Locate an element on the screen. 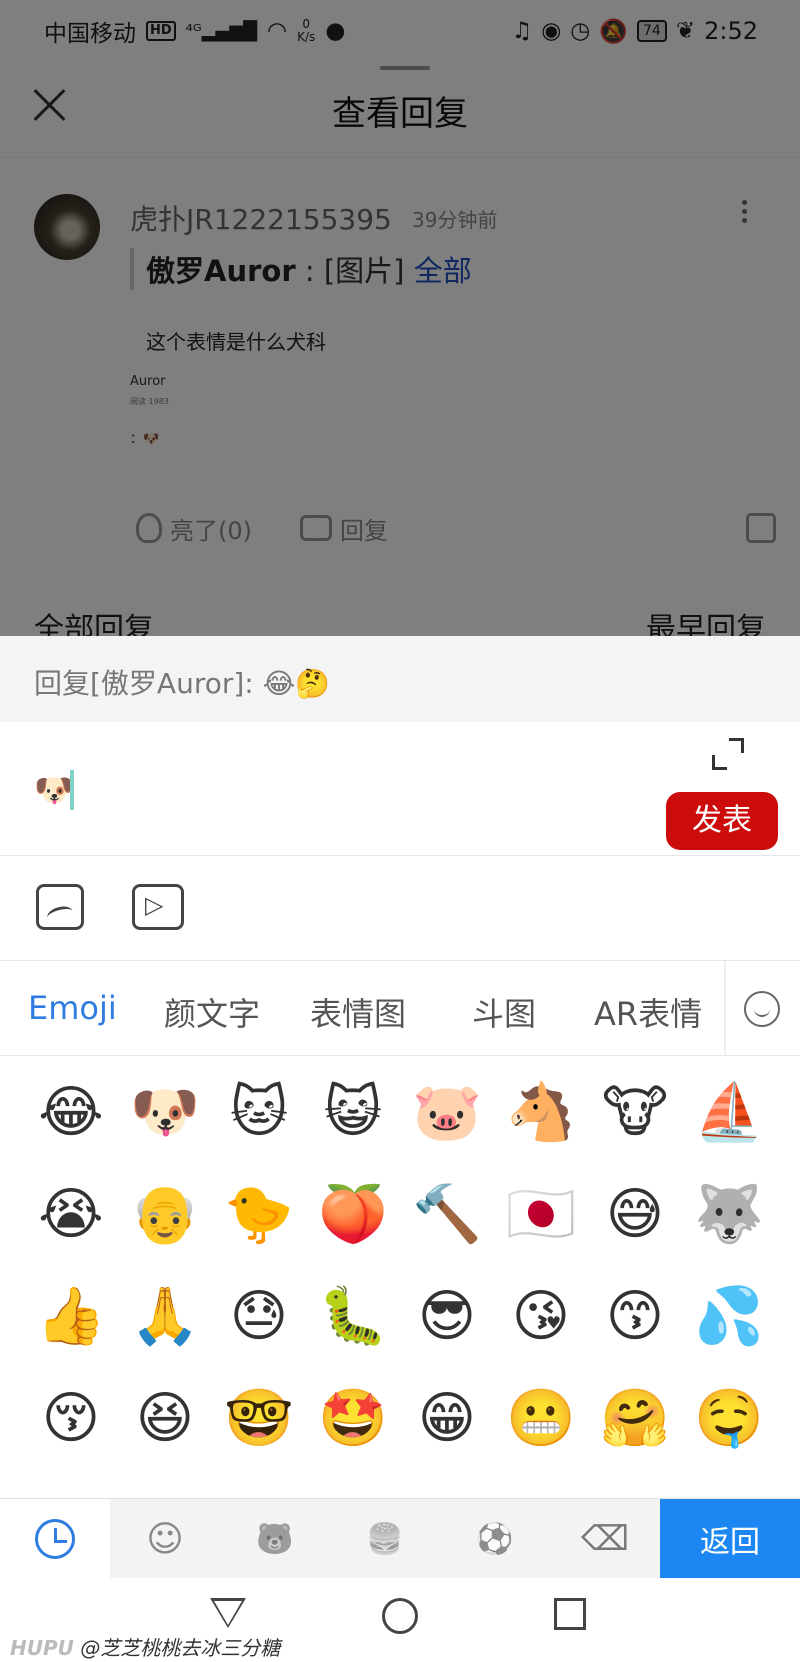 The width and height of the screenshot is (800, 1662). emoji-item: 😺 is located at coordinates (353, 1113).